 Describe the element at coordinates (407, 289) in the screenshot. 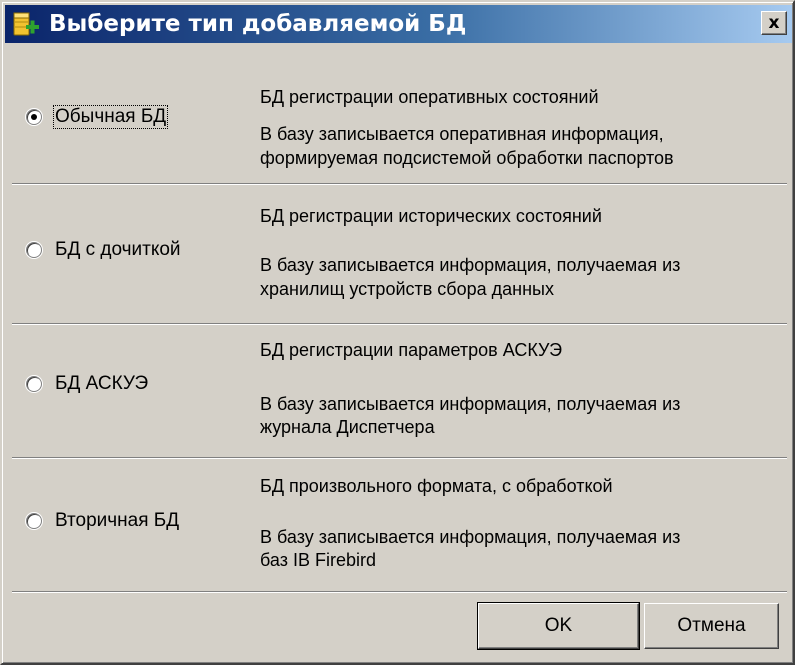

I see `option-description-line: хранилищ устройств сбора данных` at that location.